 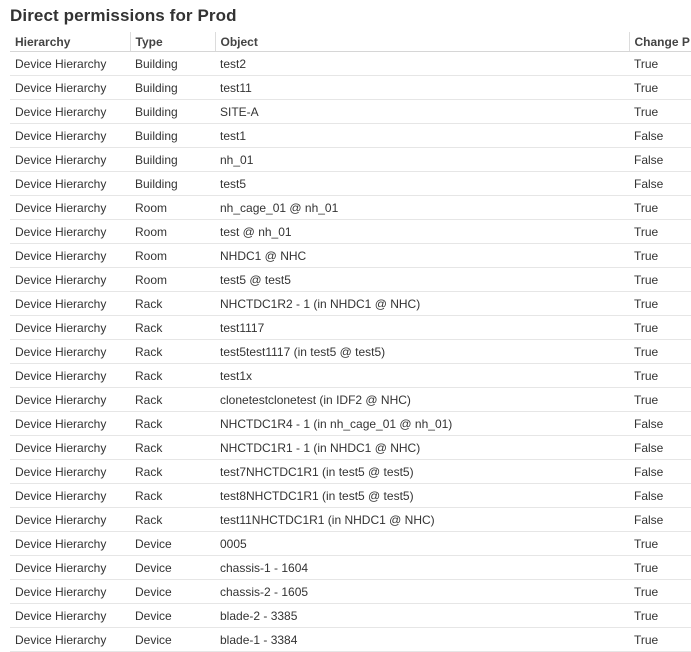 What do you see at coordinates (123, 15) in the screenshot?
I see `page-title: Direct permissions for Prod` at bounding box center [123, 15].